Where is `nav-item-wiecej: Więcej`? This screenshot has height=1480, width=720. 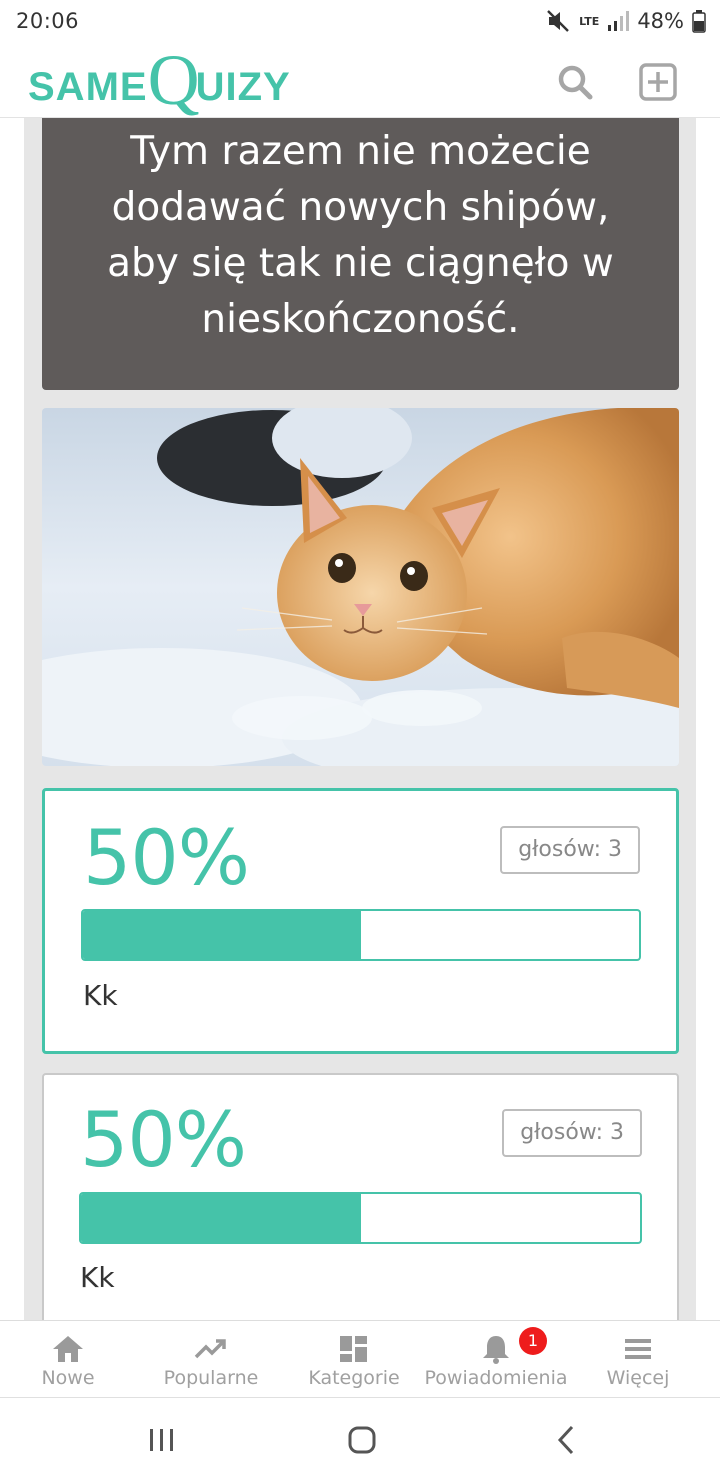
nav-item-wiecej: Więcej is located at coordinates (638, 1359).